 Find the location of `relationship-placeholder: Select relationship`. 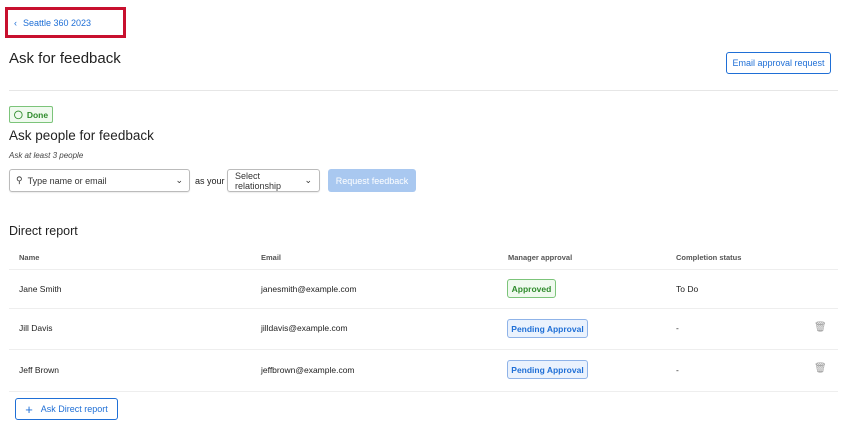

relationship-placeholder: Select relationship is located at coordinates (258, 180).